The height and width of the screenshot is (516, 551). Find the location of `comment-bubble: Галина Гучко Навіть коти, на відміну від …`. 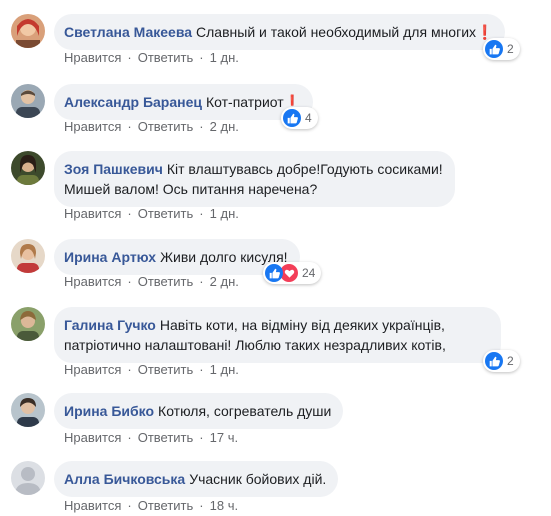

comment-bubble: Галина Гучко Навіть коти, на відміну від … is located at coordinates (277, 335).